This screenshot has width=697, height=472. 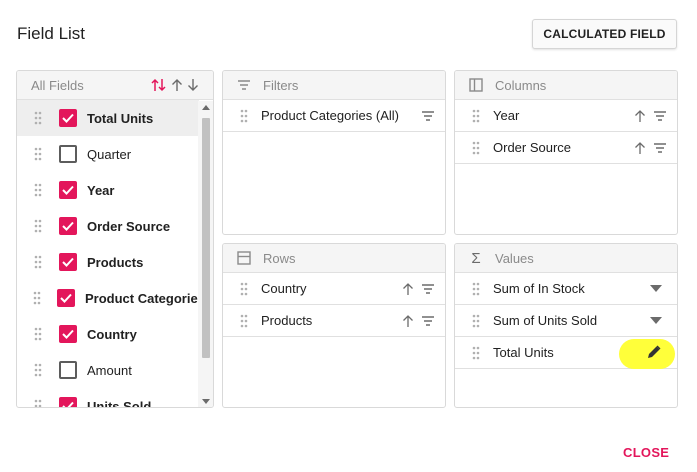 What do you see at coordinates (330, 115) in the screenshot?
I see `filters-item-label: Product Categories (All)` at bounding box center [330, 115].